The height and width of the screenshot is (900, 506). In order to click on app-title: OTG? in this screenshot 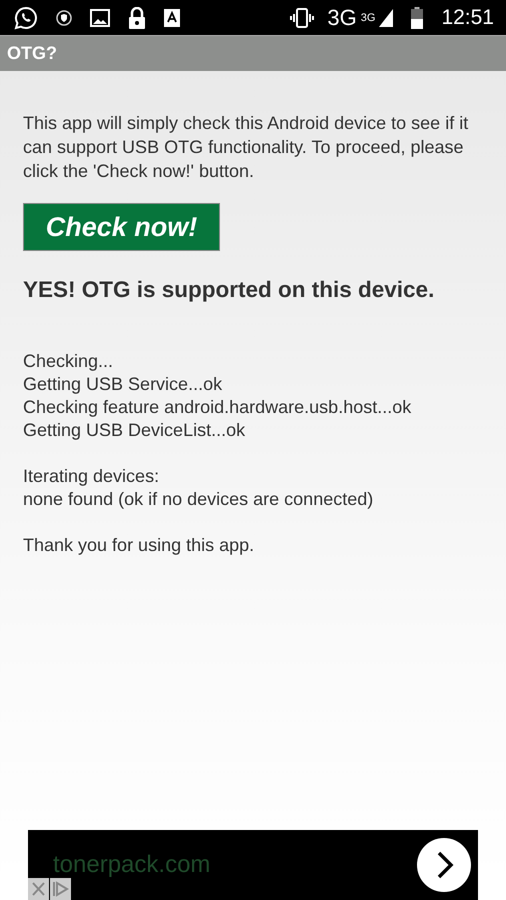, I will do `click(32, 53)`.